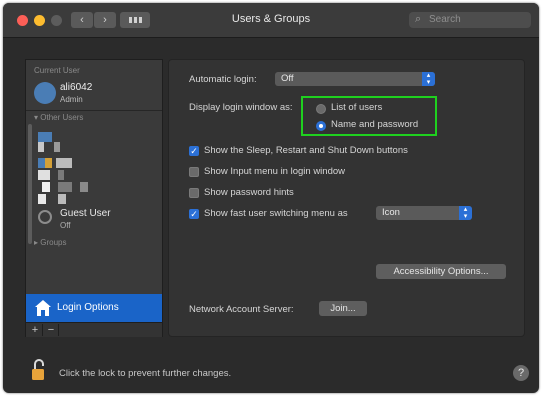 The image size is (542, 396). Describe the element at coordinates (418, 19) in the screenshot. I see `magnifier-icon: ⌕` at that location.